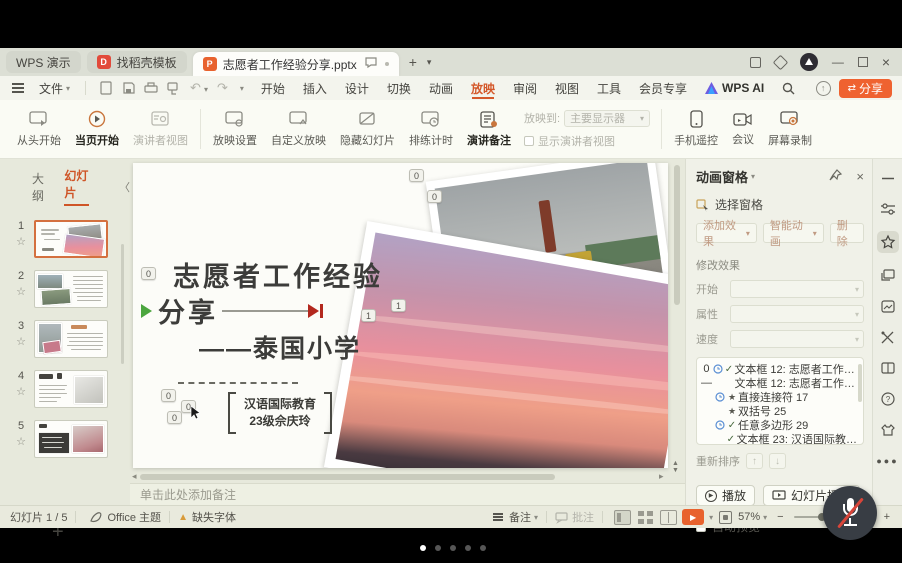 This screenshot has height=563, width=902. Describe the element at coordinates (151, 88) in the screenshot. I see `print-icon` at that location.